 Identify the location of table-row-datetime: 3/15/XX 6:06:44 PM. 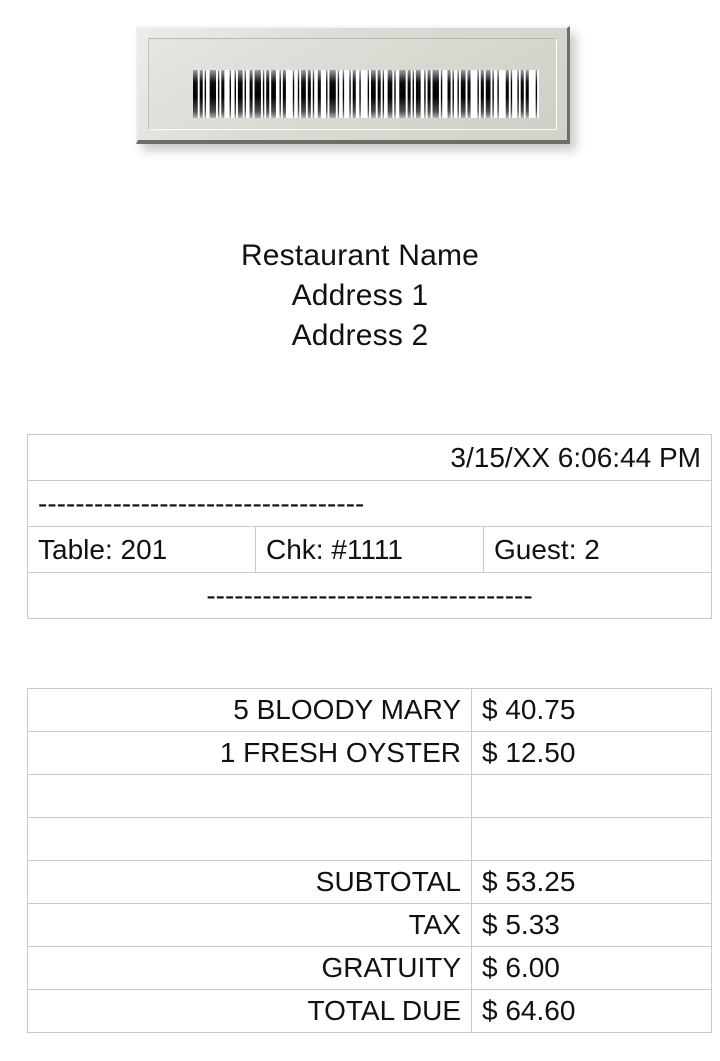
(369, 457).